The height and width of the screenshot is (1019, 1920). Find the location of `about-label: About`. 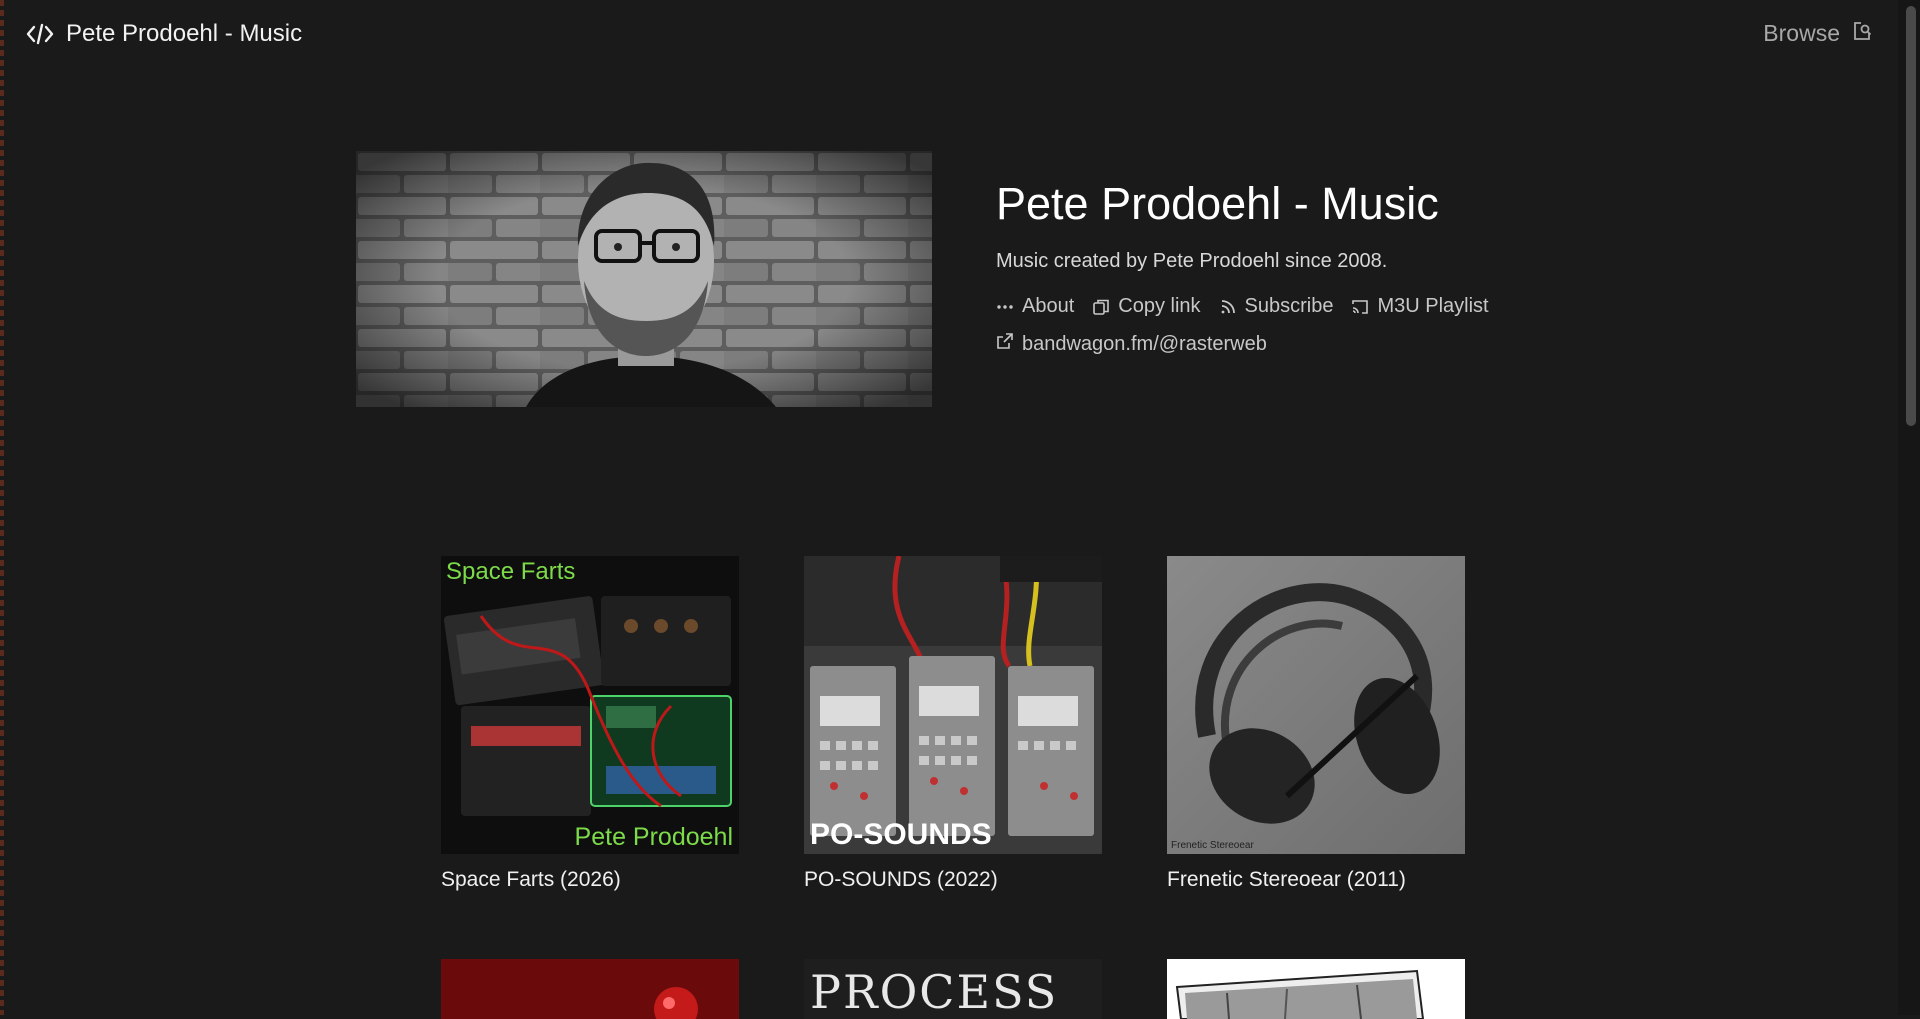

about-label: About is located at coordinates (1048, 306).